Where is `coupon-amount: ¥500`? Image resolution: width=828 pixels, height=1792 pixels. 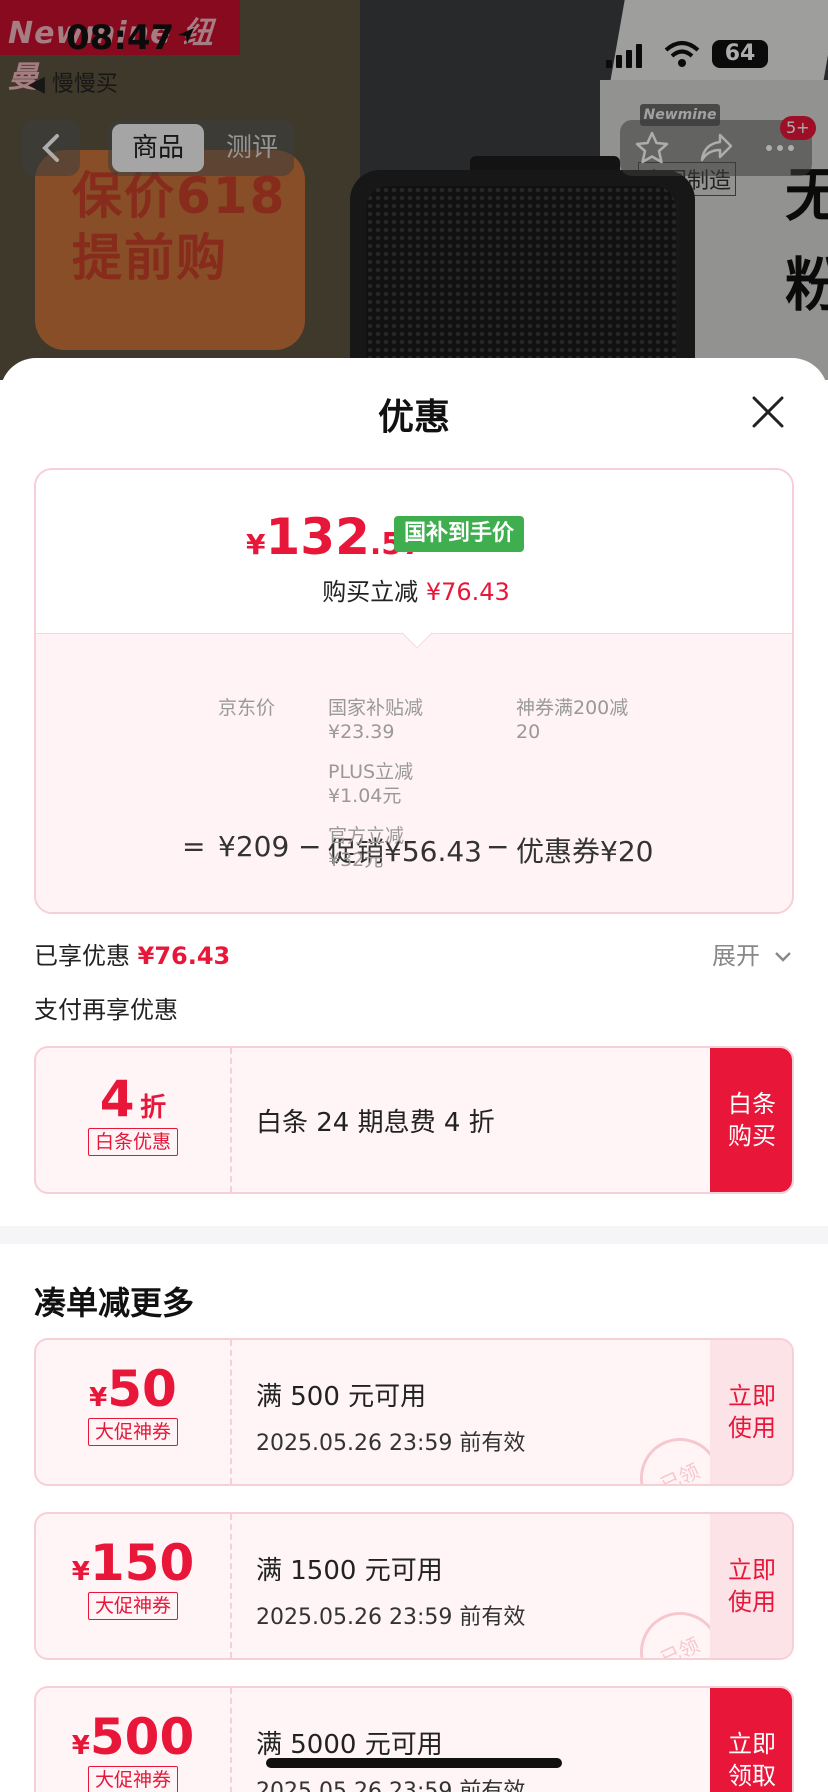 coupon-amount: ¥500 is located at coordinates (133, 1737).